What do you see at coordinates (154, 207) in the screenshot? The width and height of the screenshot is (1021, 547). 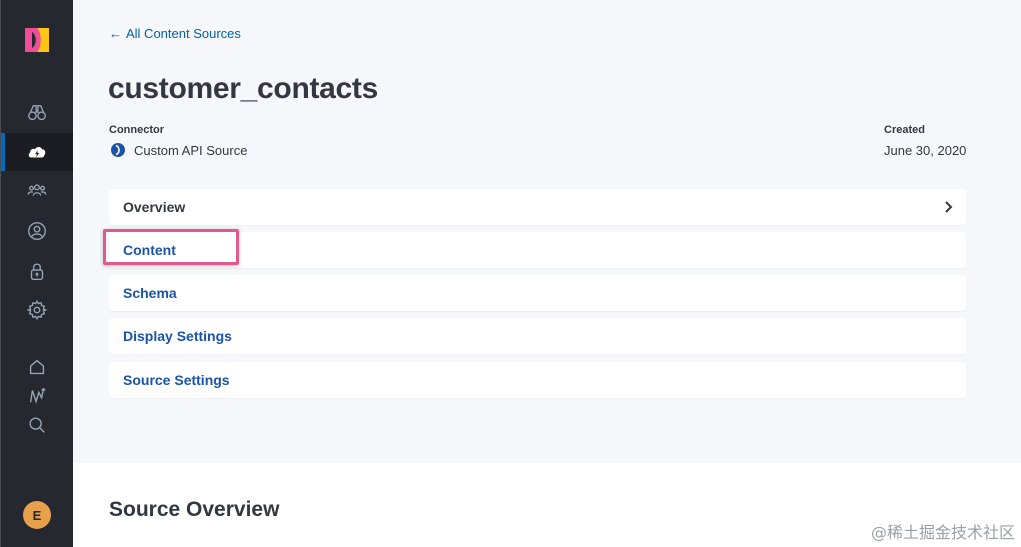 I see `menu-item-label: Overview` at bounding box center [154, 207].